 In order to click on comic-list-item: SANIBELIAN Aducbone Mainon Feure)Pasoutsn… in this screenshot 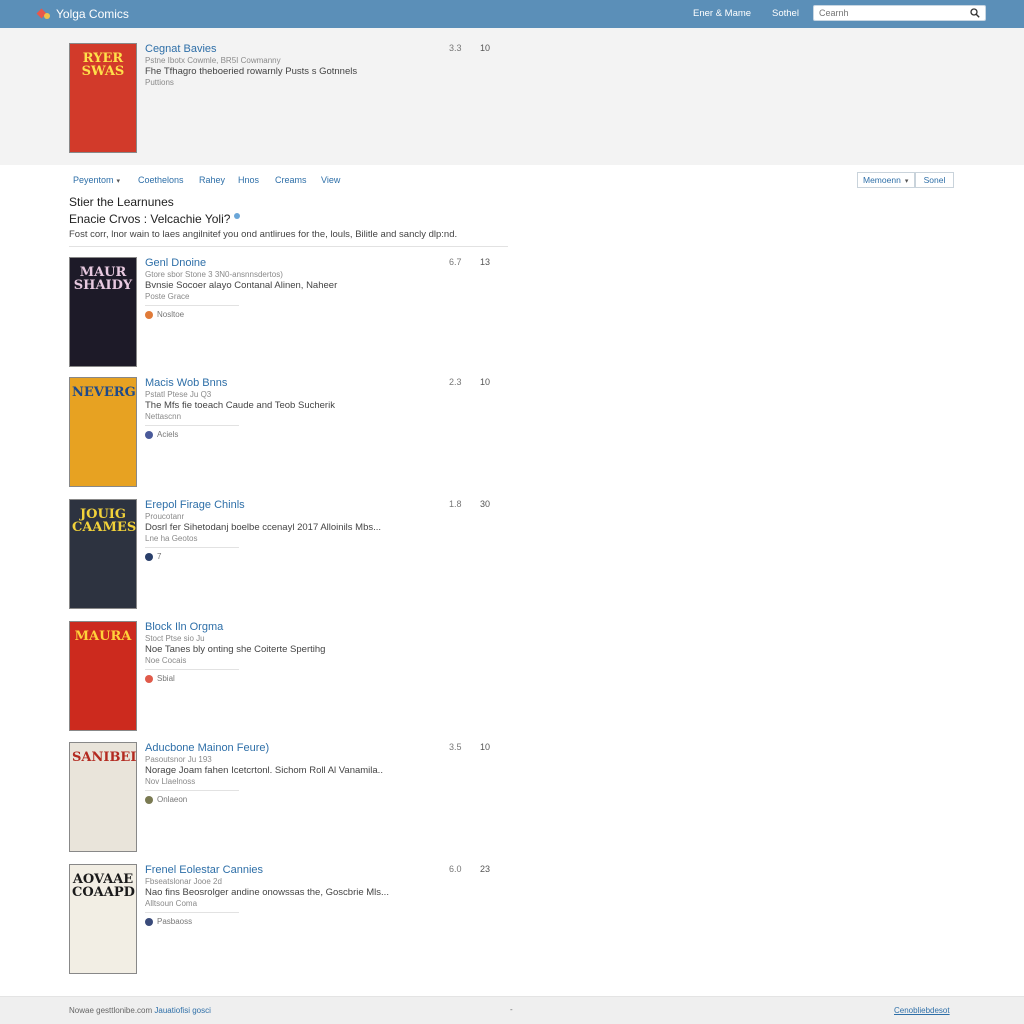, I will do `click(289, 797)`.